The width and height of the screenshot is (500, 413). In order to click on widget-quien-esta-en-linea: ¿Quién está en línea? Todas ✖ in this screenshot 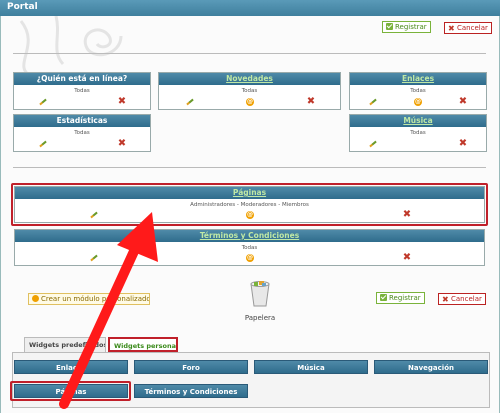, I will do `click(82, 91)`.